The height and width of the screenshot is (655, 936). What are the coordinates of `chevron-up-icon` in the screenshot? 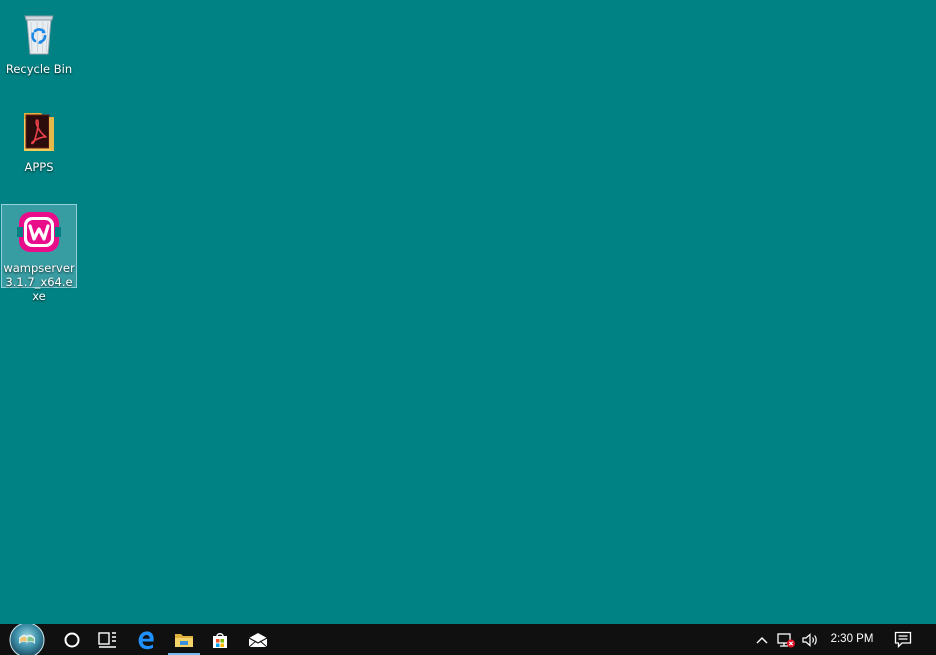 It's located at (762, 639).